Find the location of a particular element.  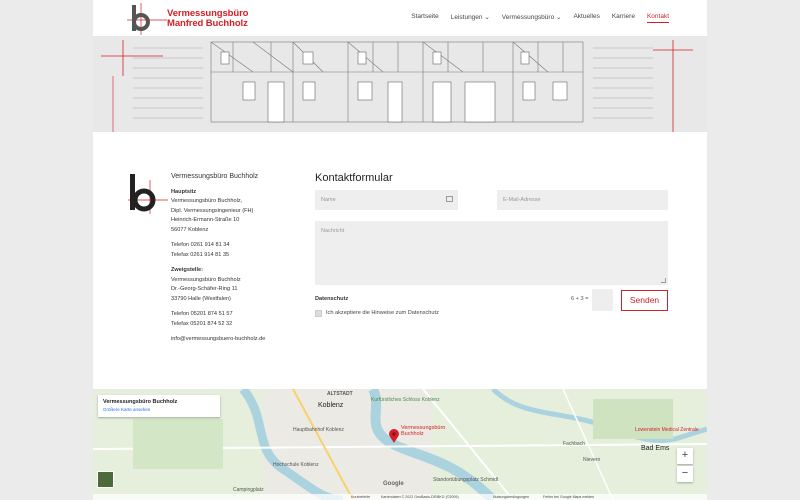

branch-line: Dr.-Georg-Schäfer-Ring 11 is located at coordinates (204, 289).